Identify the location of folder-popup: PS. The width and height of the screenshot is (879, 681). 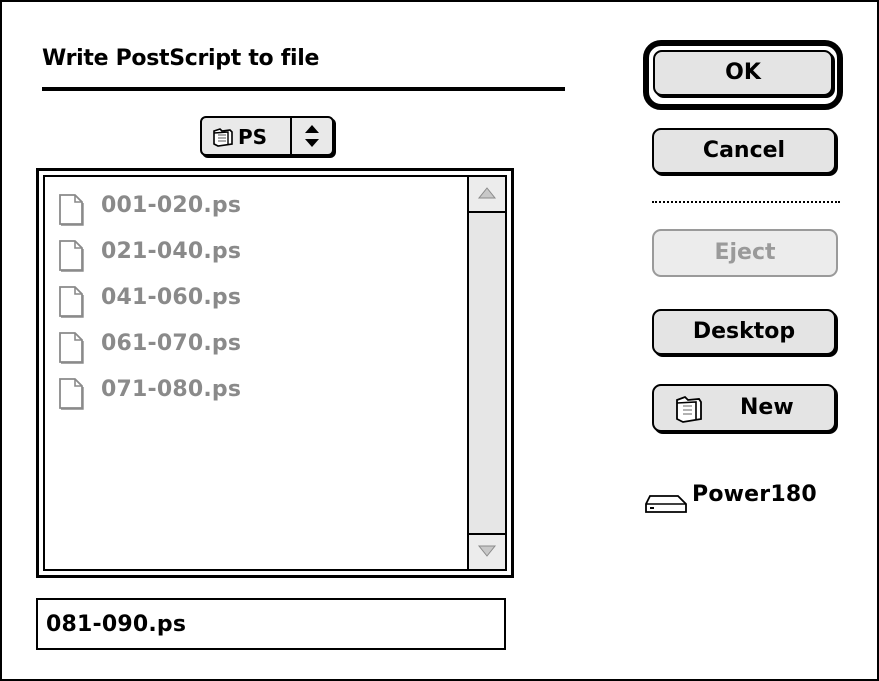
(267, 136).